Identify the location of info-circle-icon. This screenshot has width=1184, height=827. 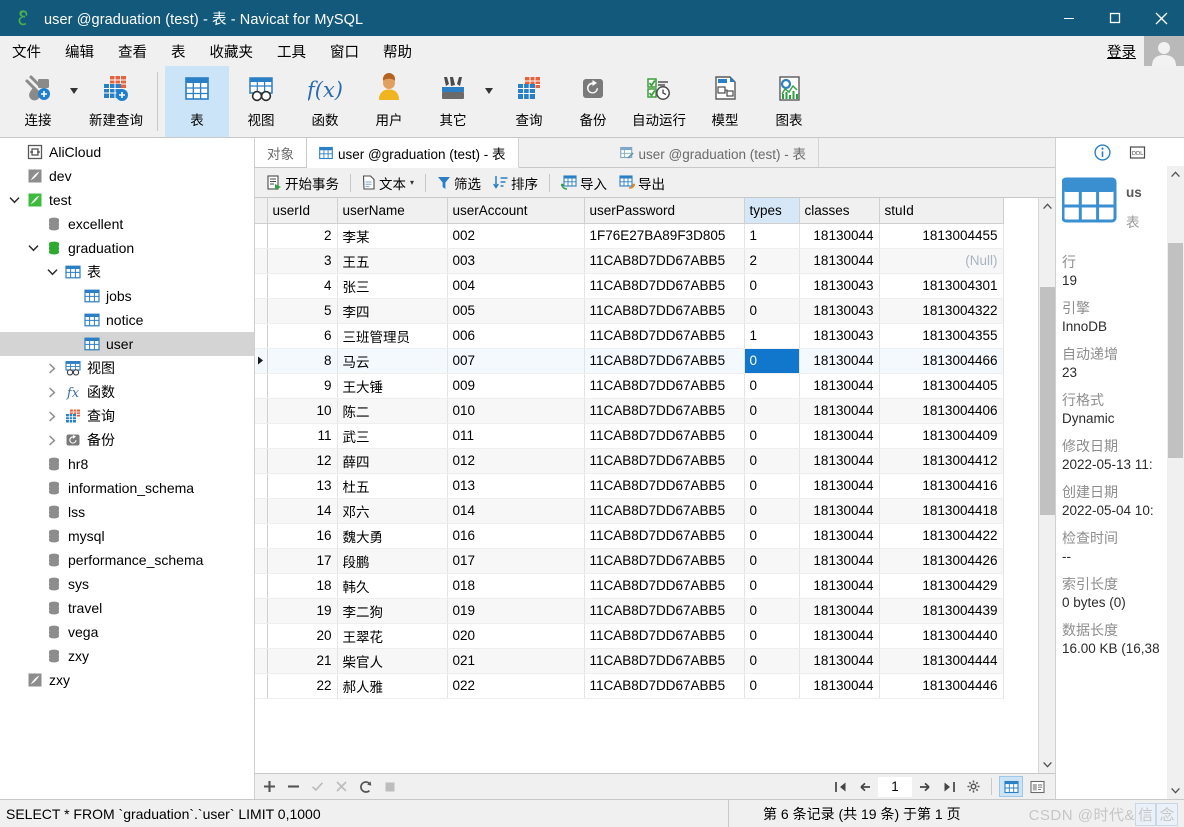
(1102, 152).